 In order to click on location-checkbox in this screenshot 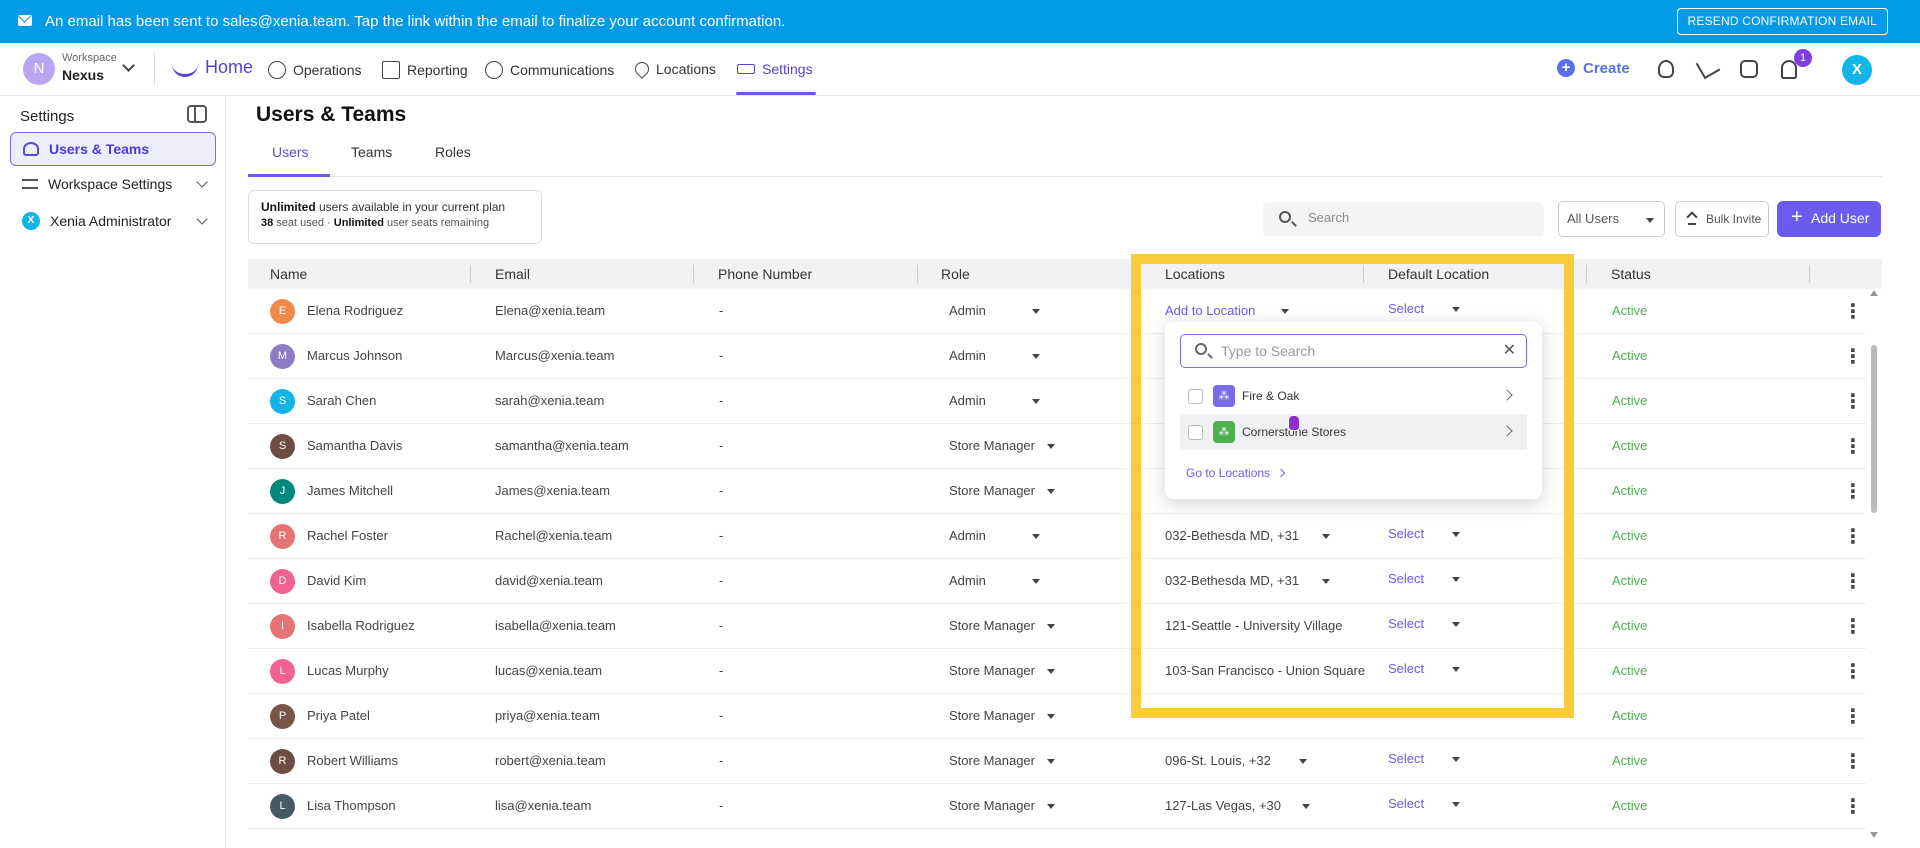, I will do `click(1195, 432)`.